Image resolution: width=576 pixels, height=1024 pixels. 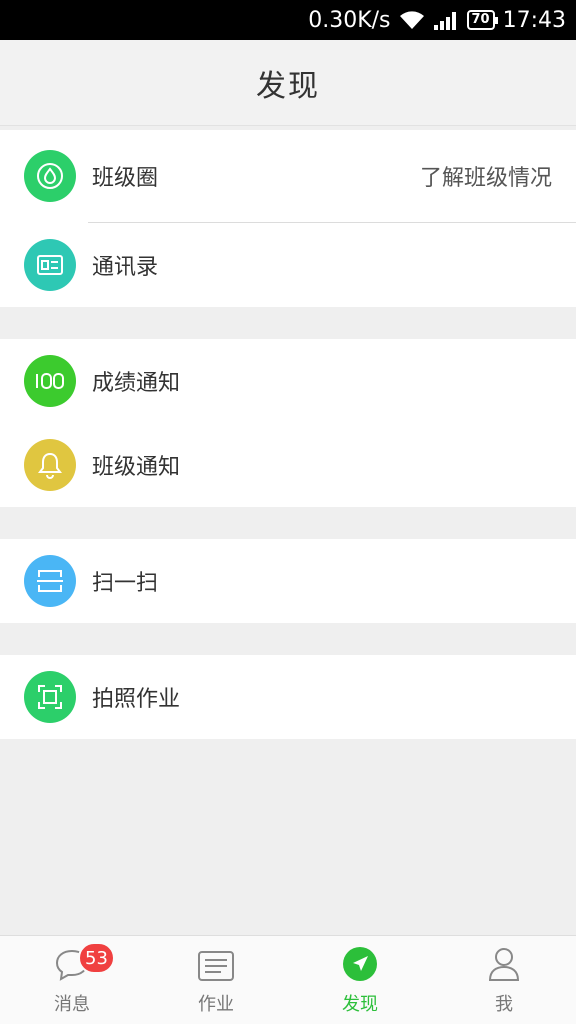 I want to click on title-bar: 发现, so click(x=288, y=83).